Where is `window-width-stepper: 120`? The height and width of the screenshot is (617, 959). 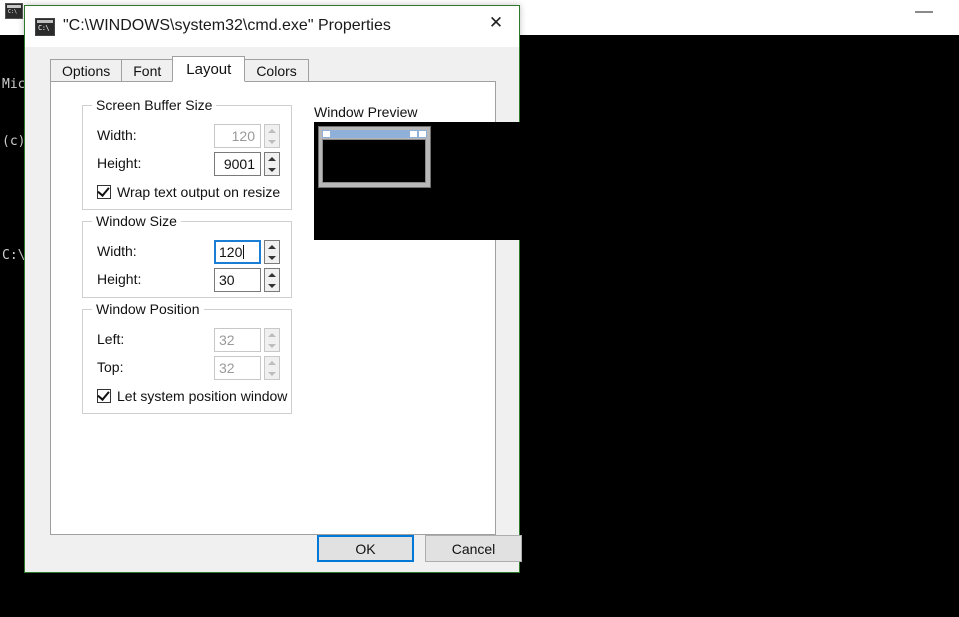
window-width-stepper: 120 is located at coordinates (247, 252).